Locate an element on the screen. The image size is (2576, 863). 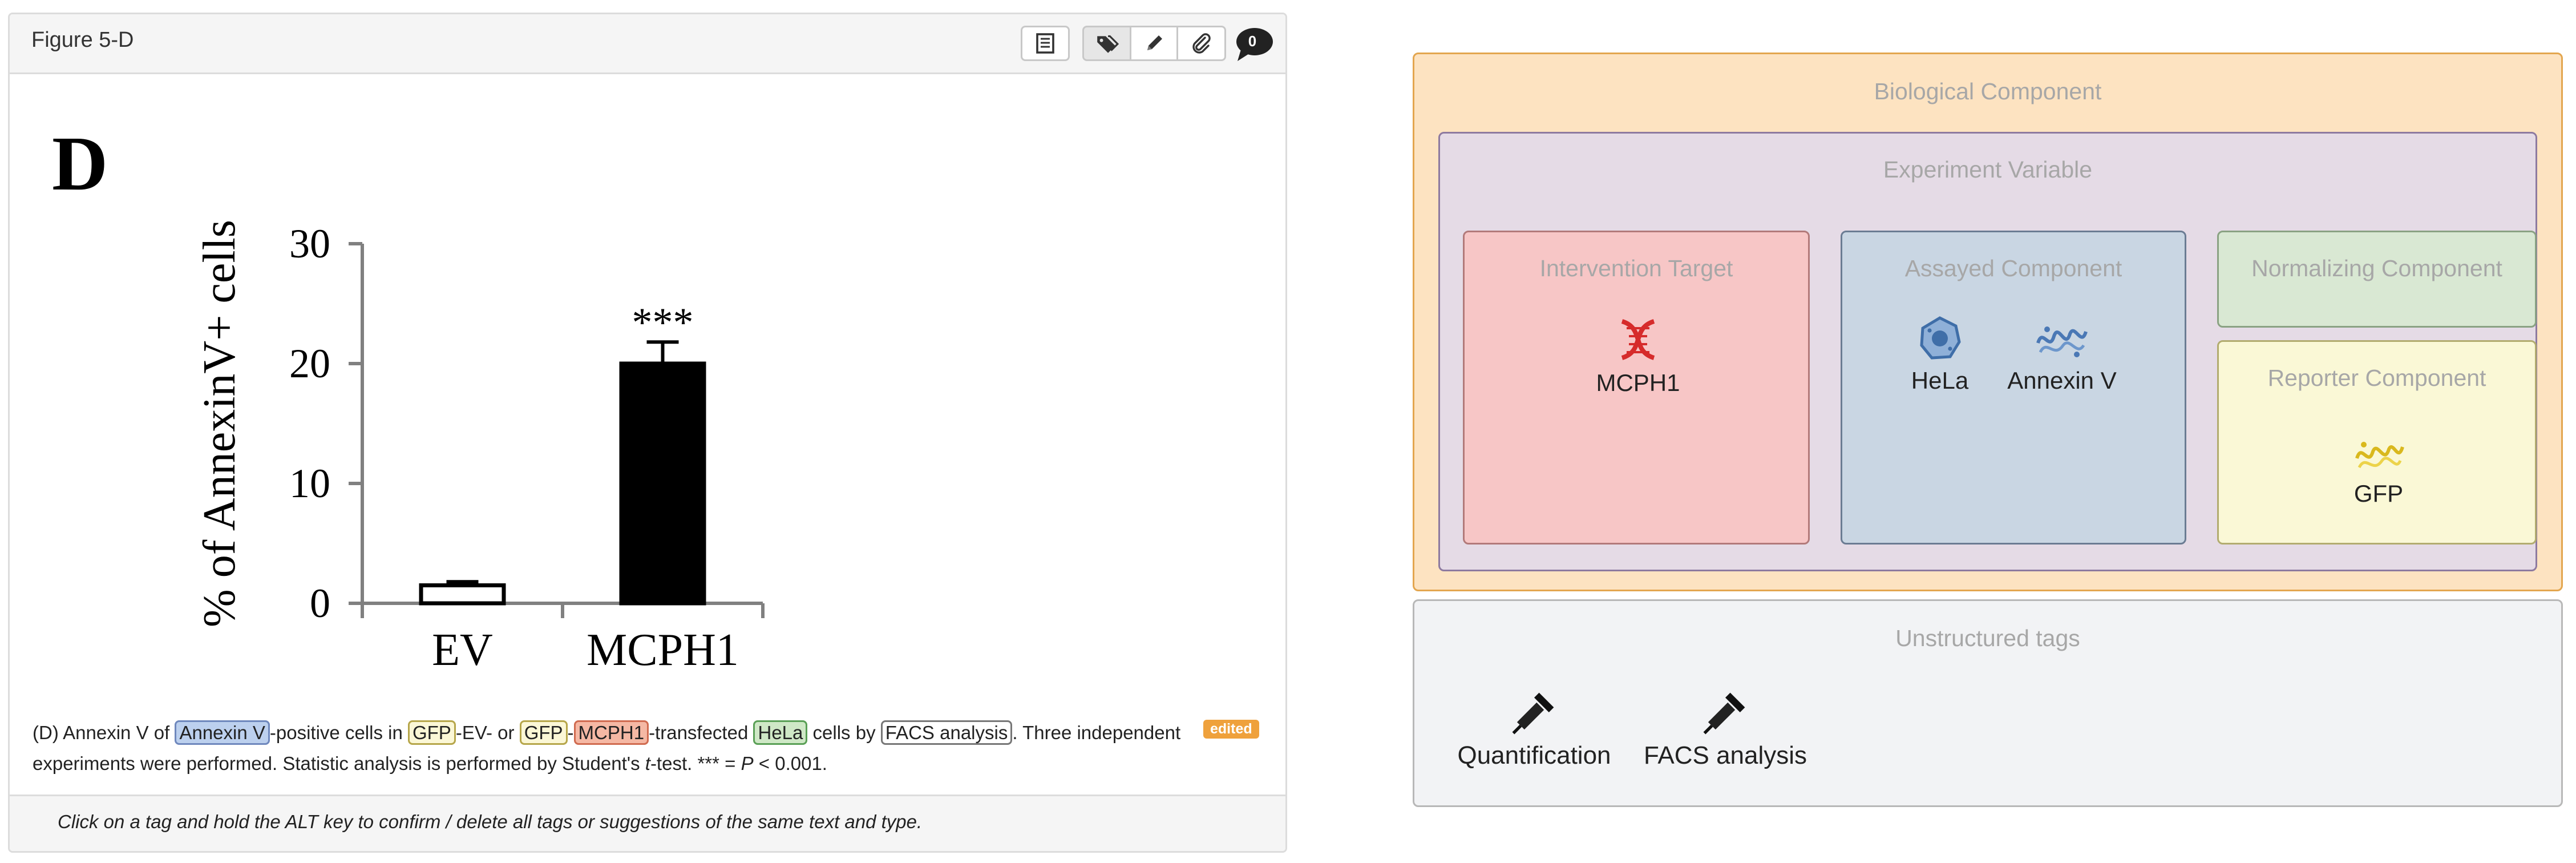
cell-icon is located at coordinates (1940, 338).